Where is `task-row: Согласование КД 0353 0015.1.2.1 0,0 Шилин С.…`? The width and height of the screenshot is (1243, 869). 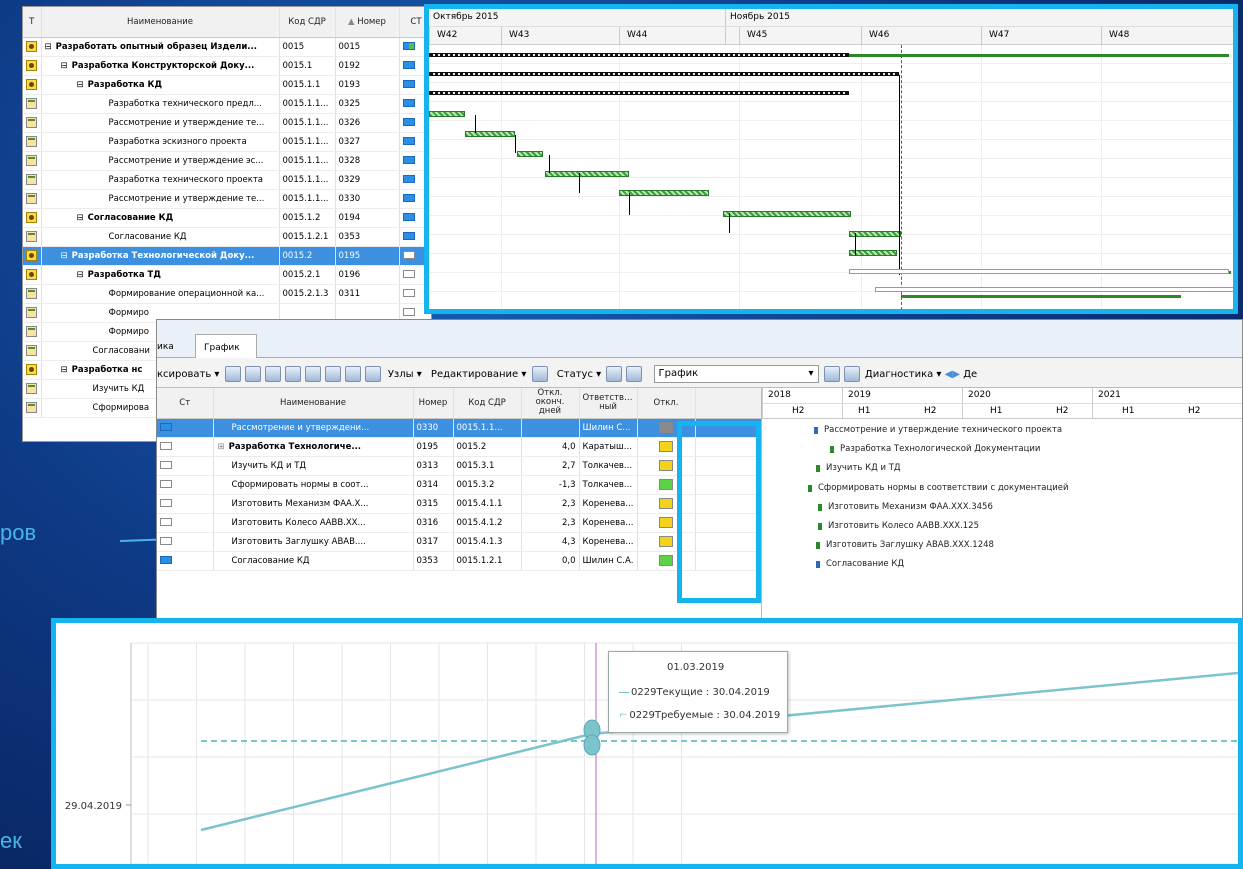 task-row: Согласование КД 0353 0015.1.2.1 0,0 Шилин С.… is located at coordinates (459, 561).